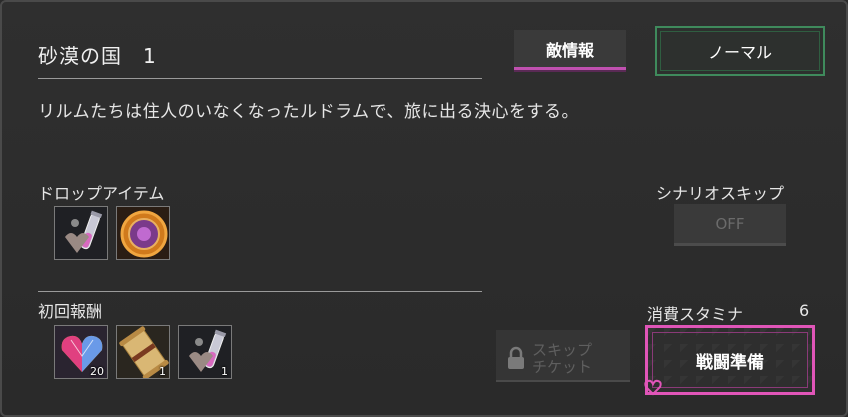 The image size is (848, 417). What do you see at coordinates (570, 50) in the screenshot?
I see `enemy-info-button: 敵情報` at bounding box center [570, 50].